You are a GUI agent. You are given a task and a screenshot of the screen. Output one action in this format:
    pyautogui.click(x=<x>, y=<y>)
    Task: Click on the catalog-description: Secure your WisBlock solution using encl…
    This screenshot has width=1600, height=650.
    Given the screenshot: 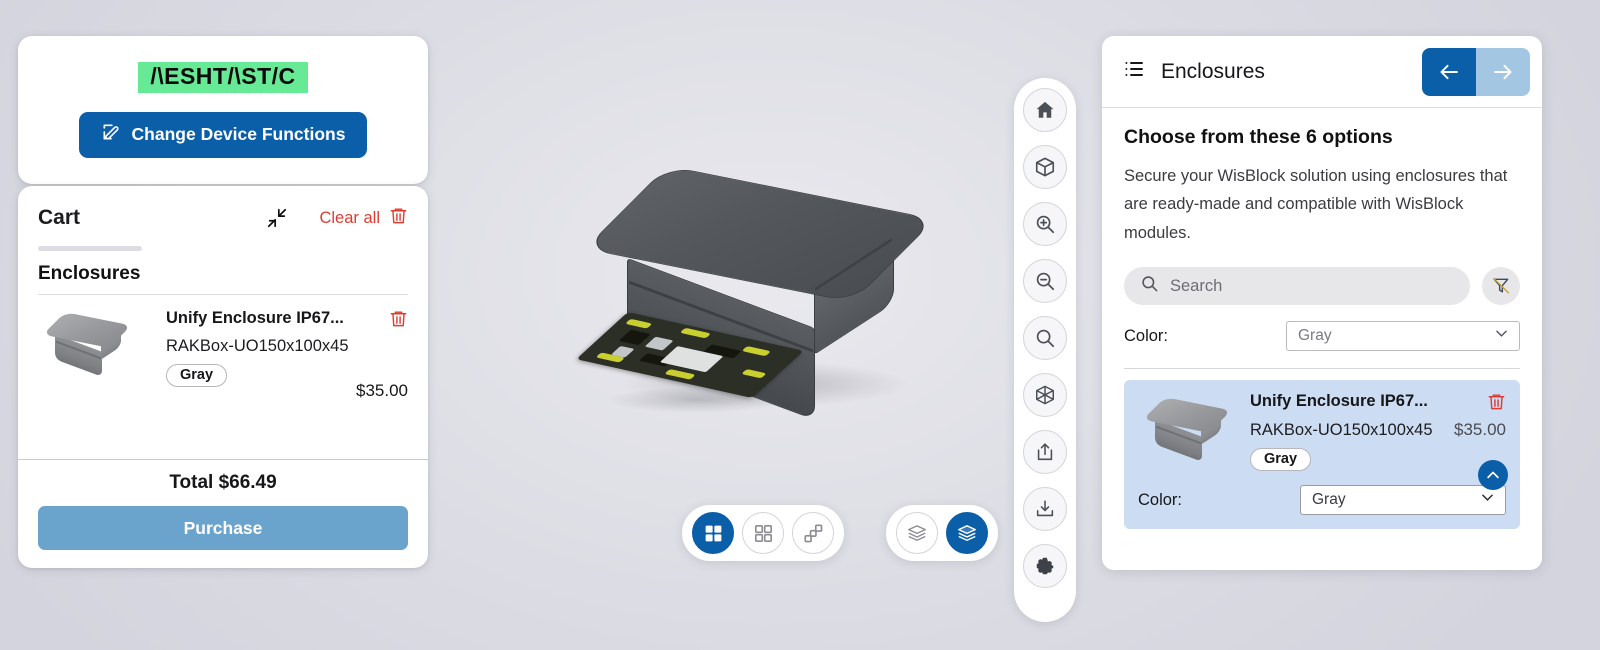 What is the action you would take?
    pyautogui.click(x=1316, y=204)
    